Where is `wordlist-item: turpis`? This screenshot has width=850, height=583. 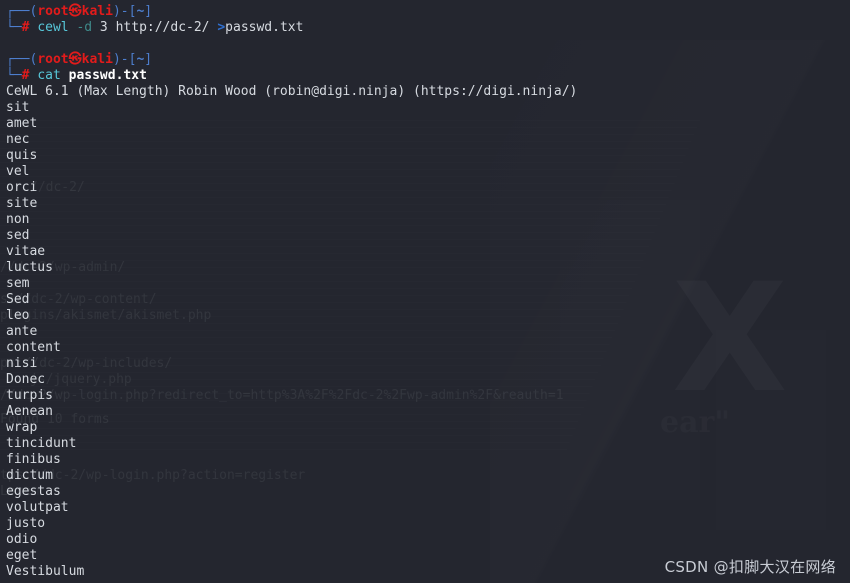 wordlist-item: turpis is located at coordinates (29, 395).